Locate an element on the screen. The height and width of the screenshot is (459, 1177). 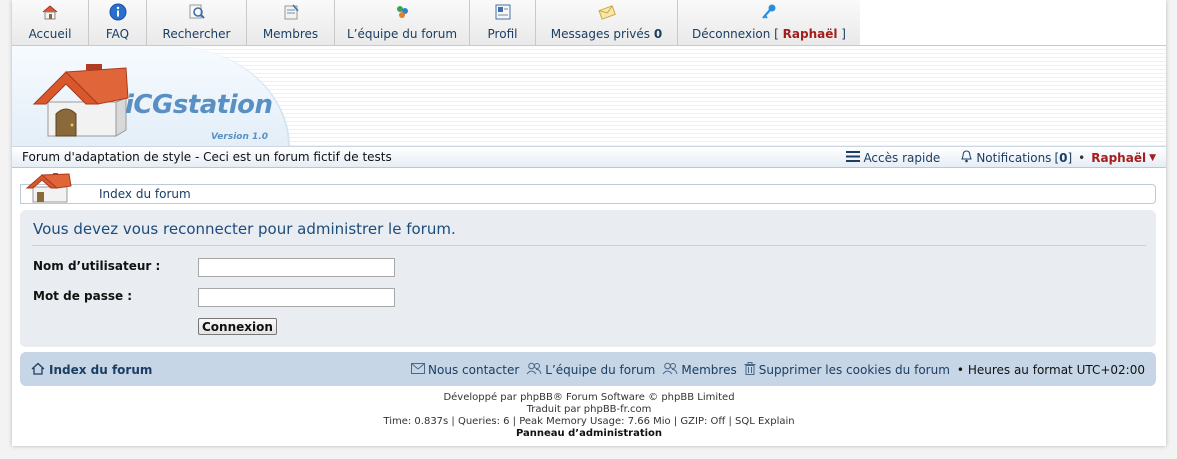
password-label: Mot de passe : is located at coordinates (83, 296).